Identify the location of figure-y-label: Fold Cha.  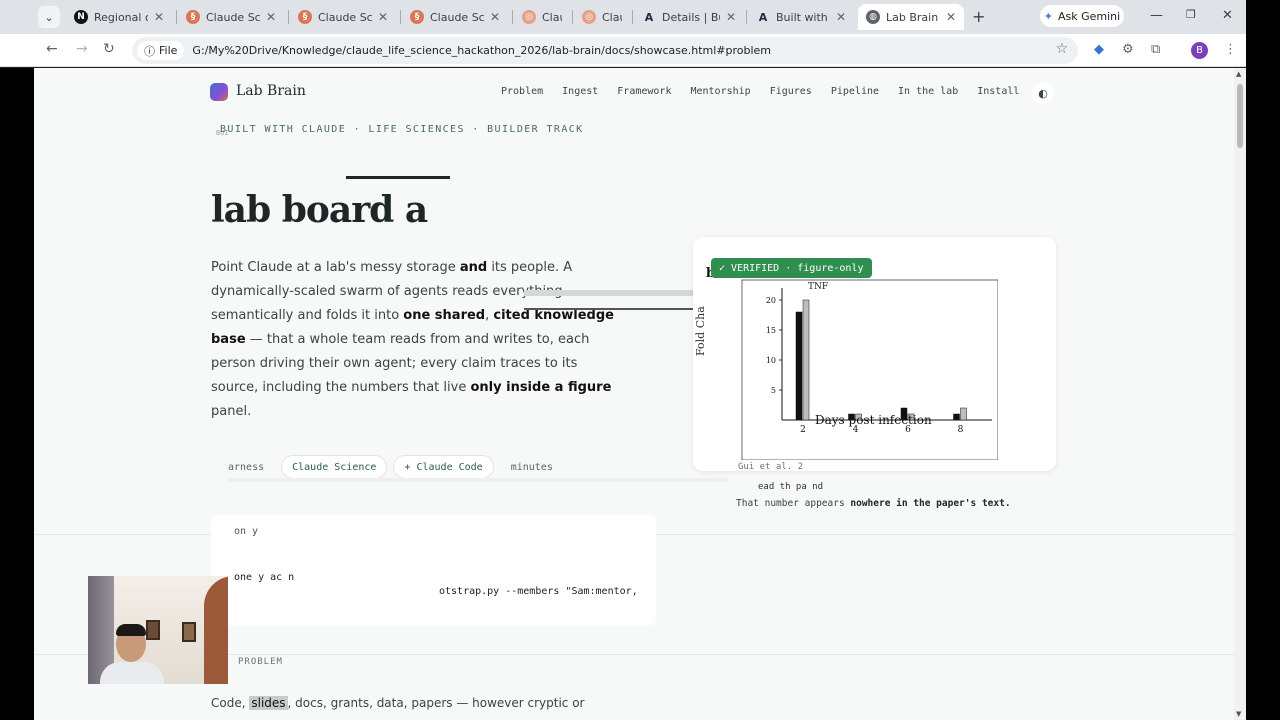
(700, 331).